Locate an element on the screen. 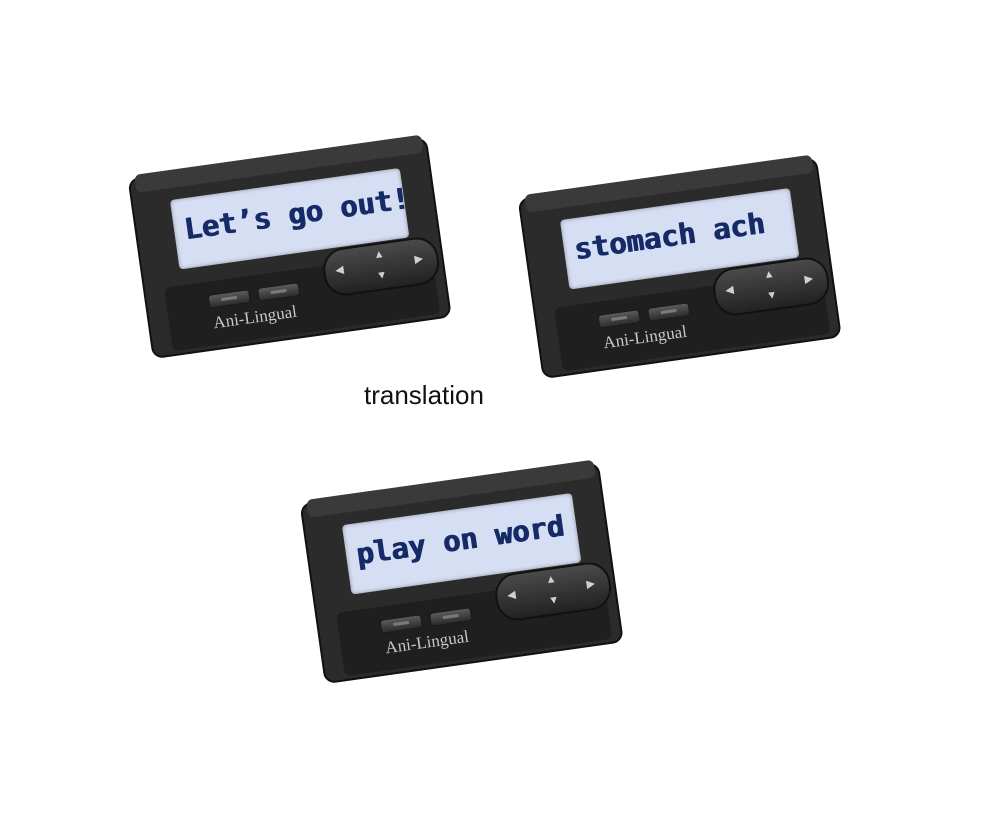  pager-device-2: stomach ach ◀ ▲ ▼ ▶ Ani-Lingual is located at coordinates (680, 270).